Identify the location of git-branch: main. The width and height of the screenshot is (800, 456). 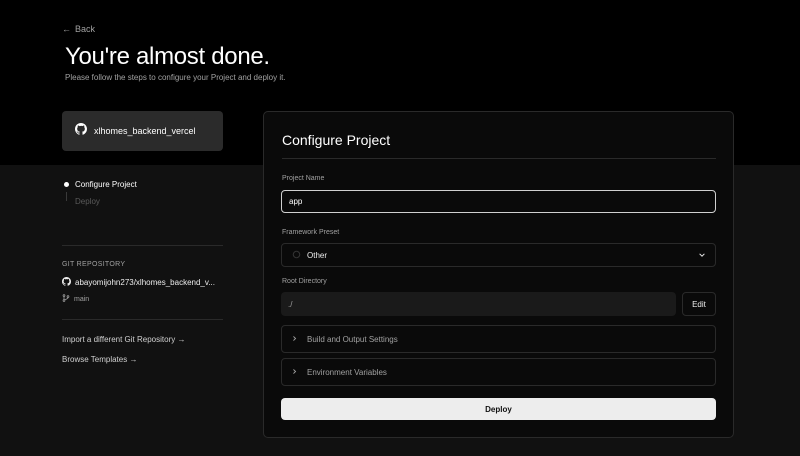
(75, 299).